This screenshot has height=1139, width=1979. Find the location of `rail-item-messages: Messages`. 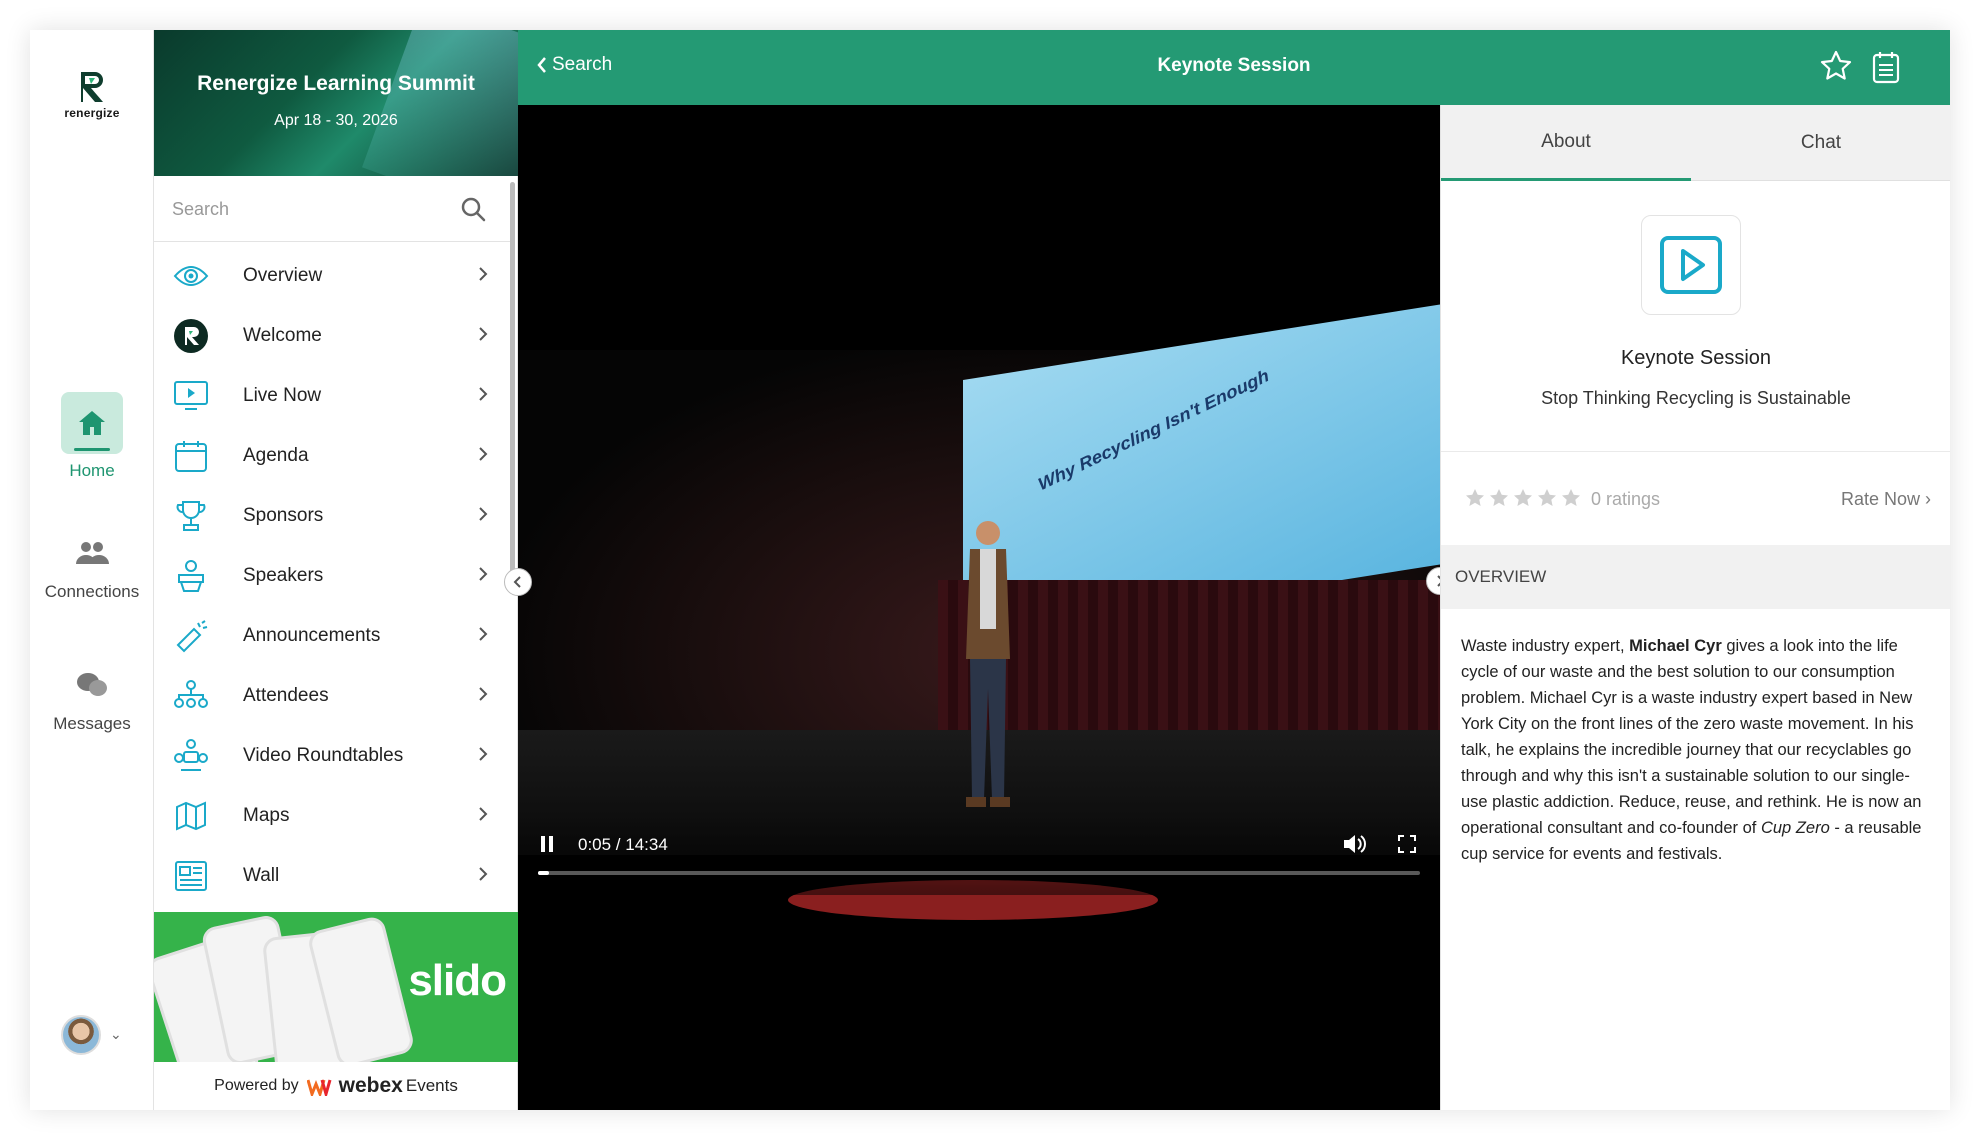

rail-item-messages: Messages is located at coordinates (92, 698).